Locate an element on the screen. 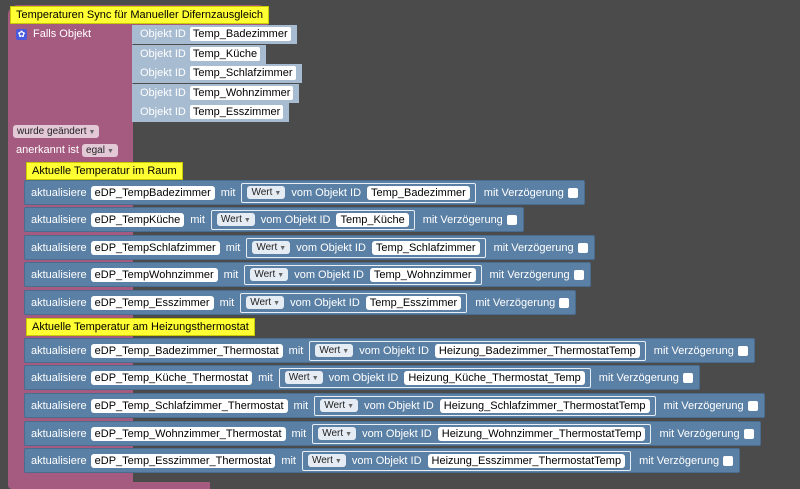  value-block: Wert ▼ vom Objekt ID Temp_Schlafzimmer is located at coordinates (366, 247).